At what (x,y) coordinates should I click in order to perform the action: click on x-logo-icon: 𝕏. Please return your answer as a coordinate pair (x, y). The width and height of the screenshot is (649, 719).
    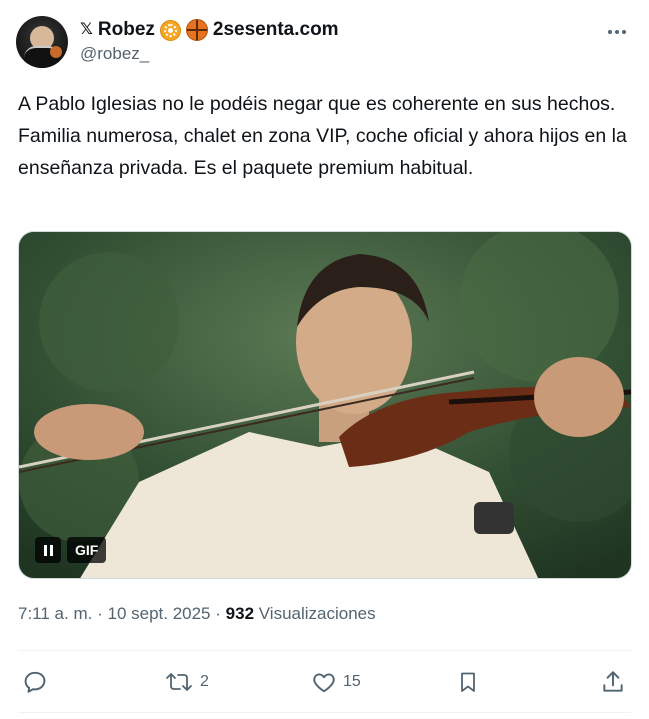
    Looking at the image, I should click on (86, 29).